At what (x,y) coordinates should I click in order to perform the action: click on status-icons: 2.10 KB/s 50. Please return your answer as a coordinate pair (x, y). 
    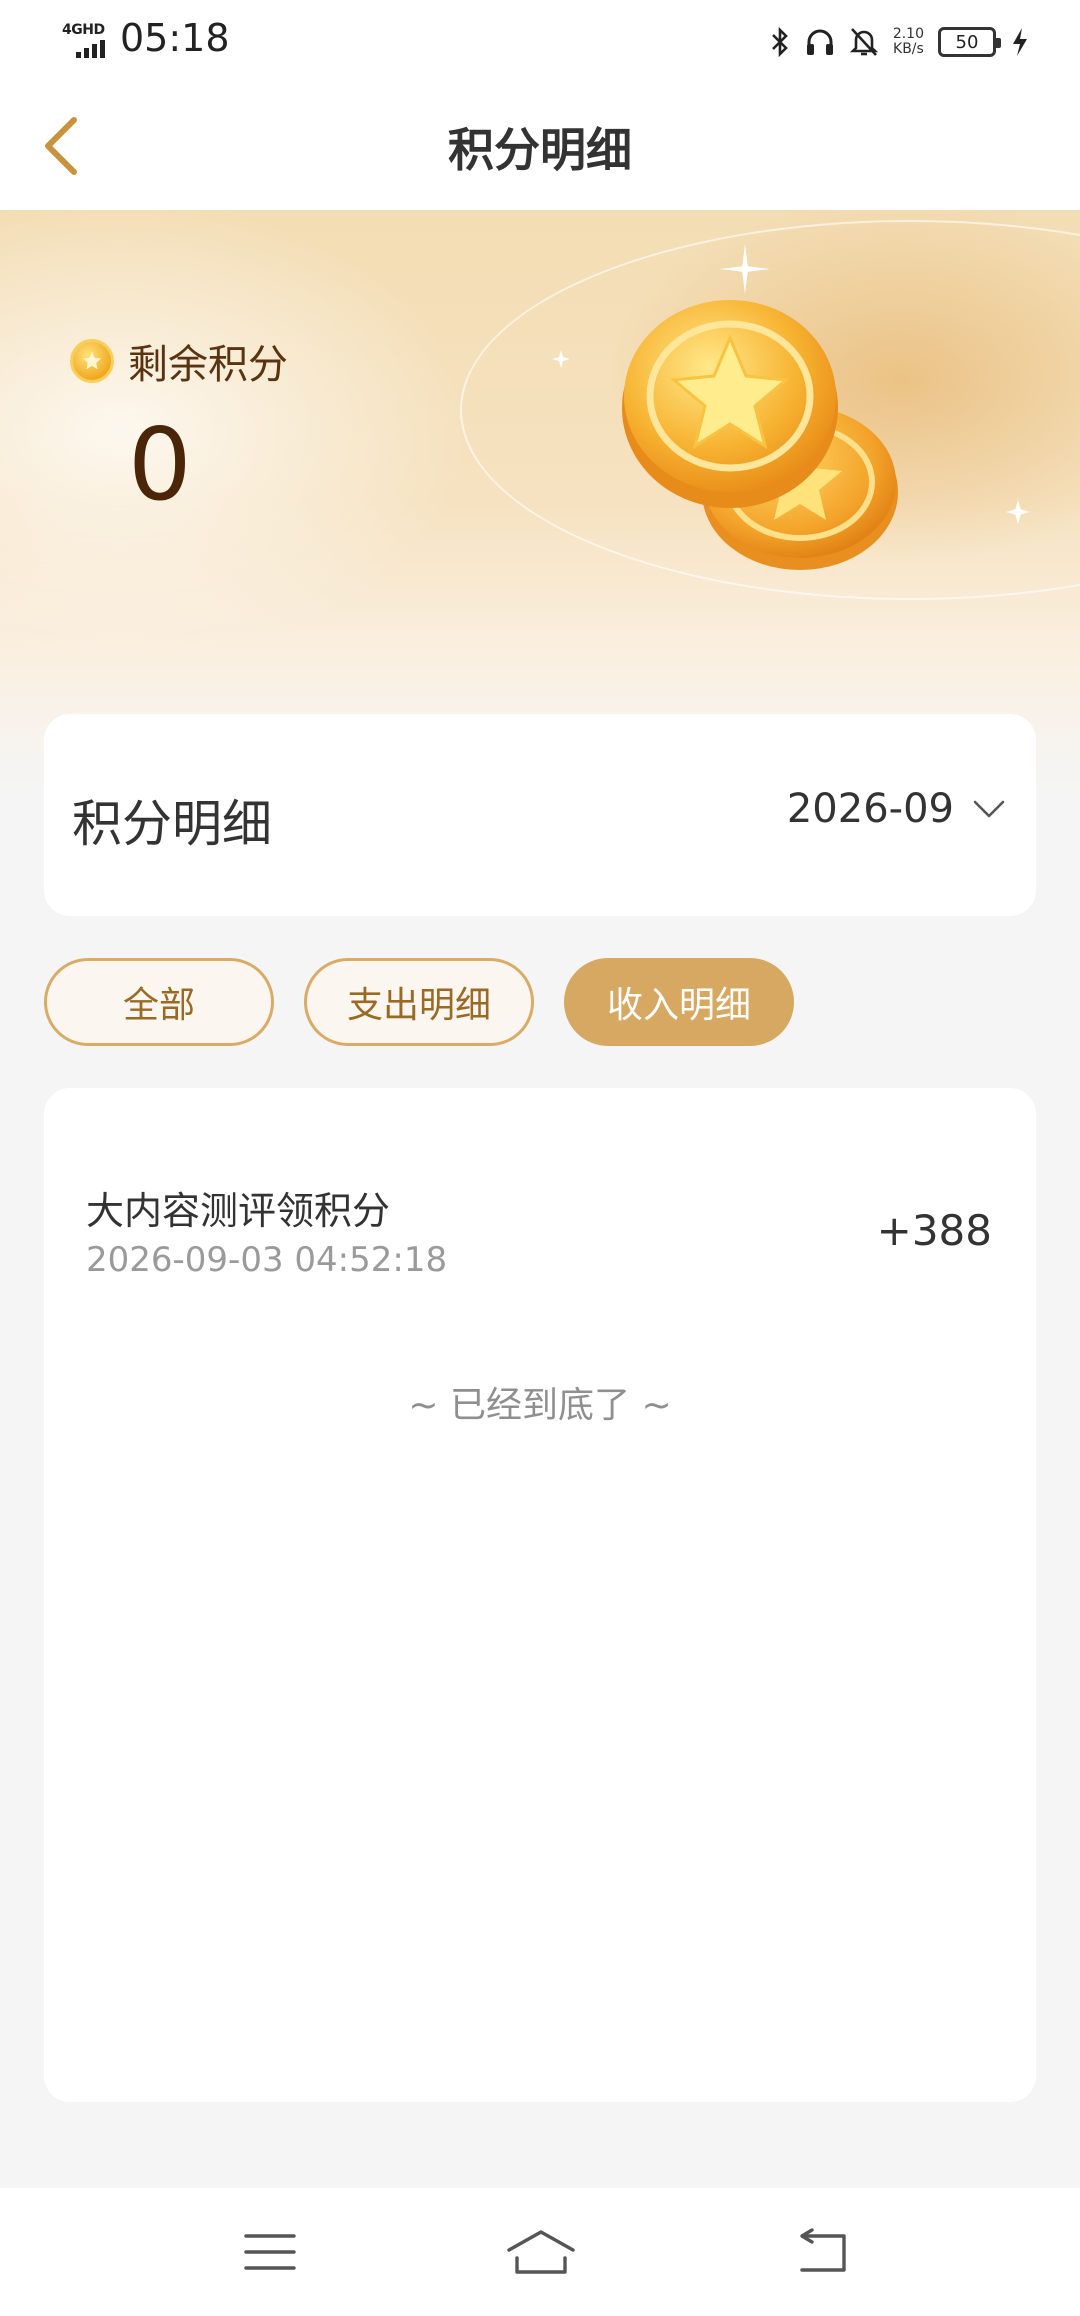
    Looking at the image, I should click on (899, 42).